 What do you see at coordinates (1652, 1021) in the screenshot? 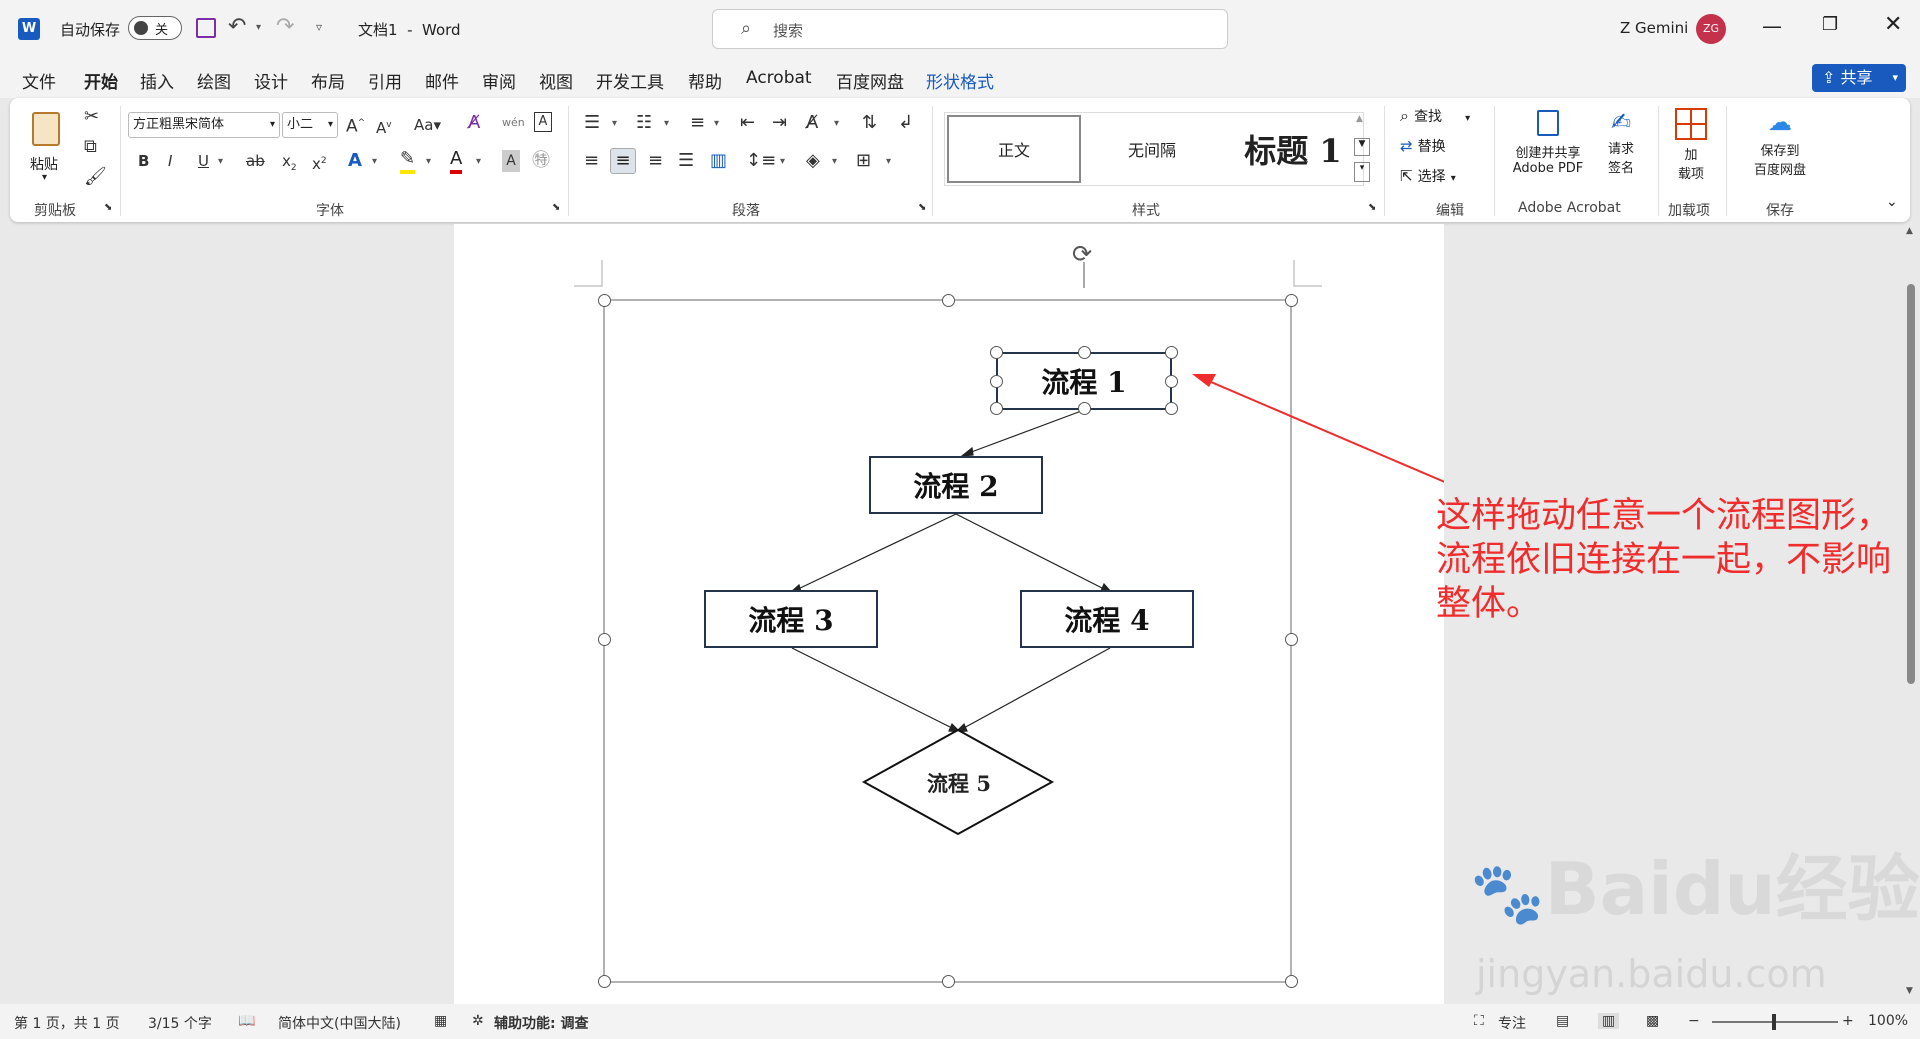
I see `web-layout-icon: ▩` at bounding box center [1652, 1021].